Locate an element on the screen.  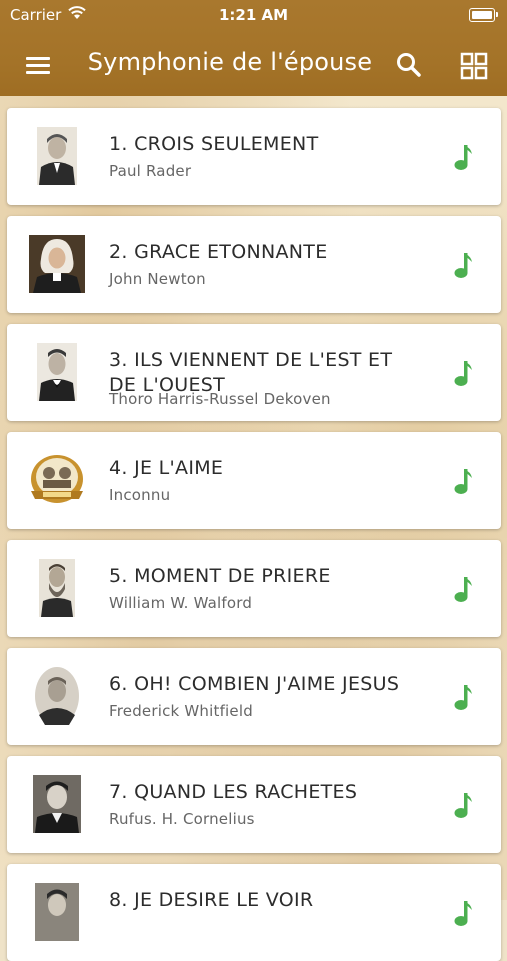
composer-emblem is located at coordinates (57, 480).